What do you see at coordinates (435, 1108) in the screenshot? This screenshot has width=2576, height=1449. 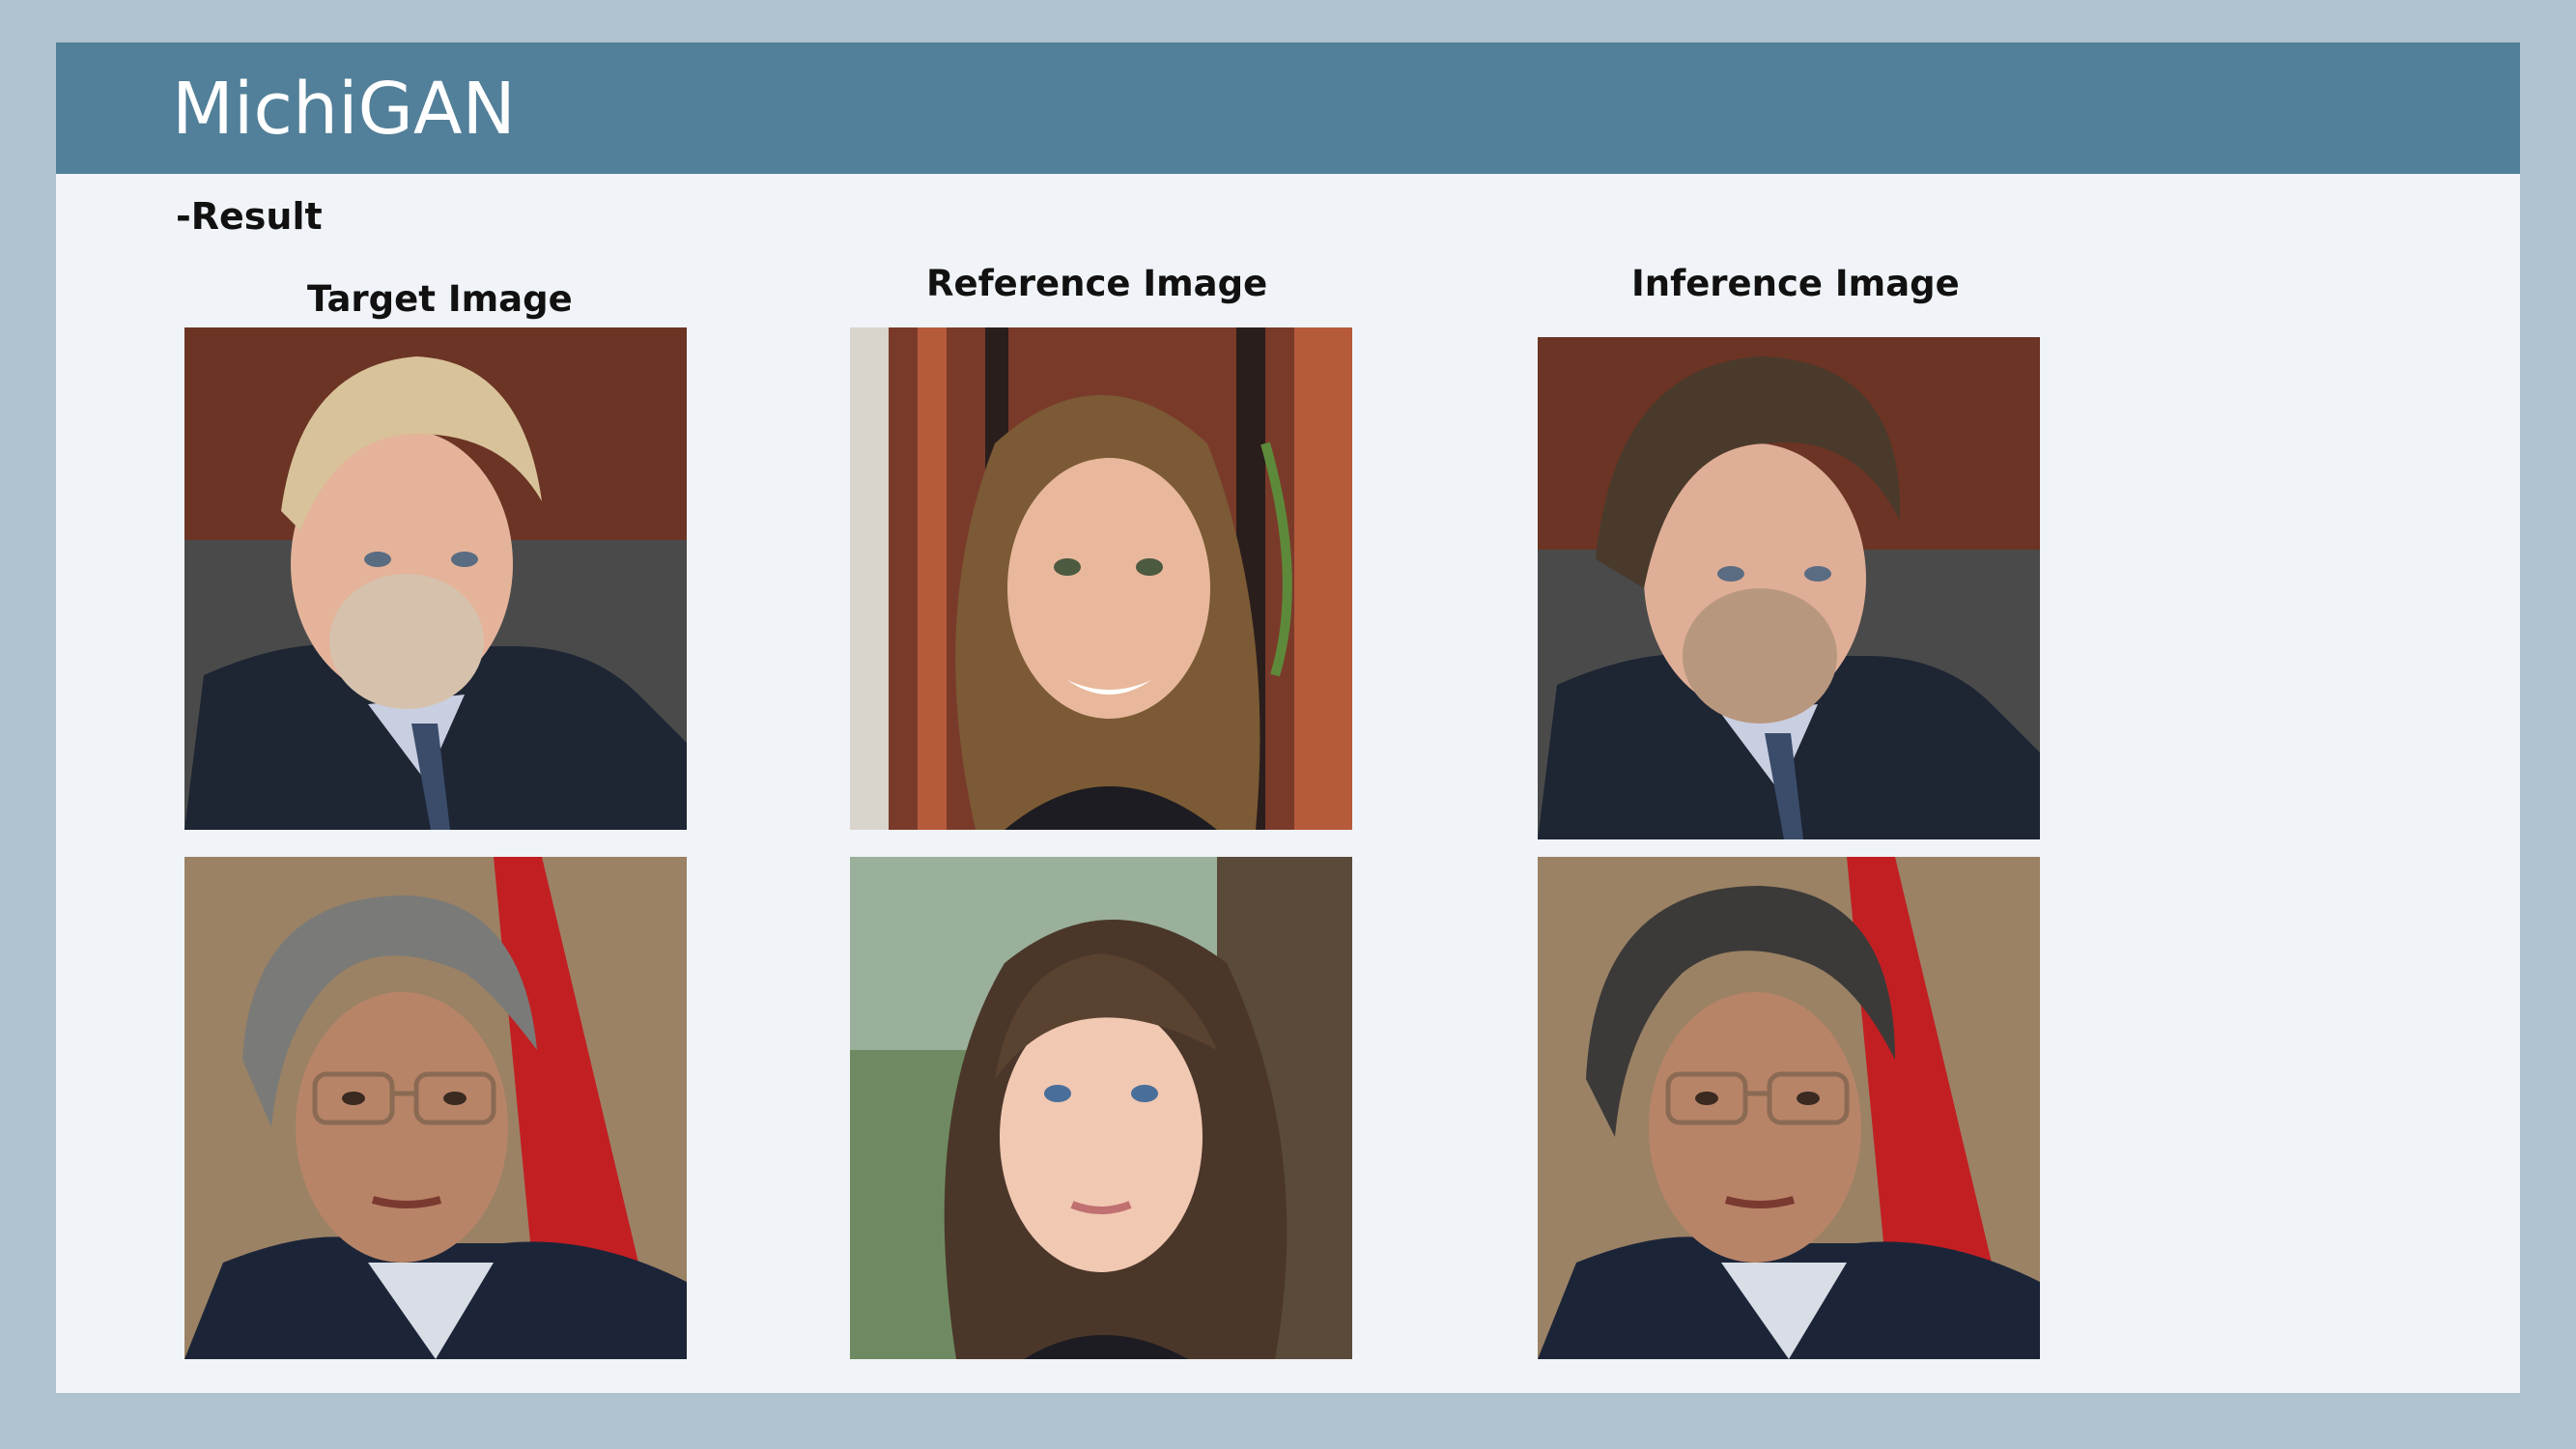 I see `target-image-row2` at bounding box center [435, 1108].